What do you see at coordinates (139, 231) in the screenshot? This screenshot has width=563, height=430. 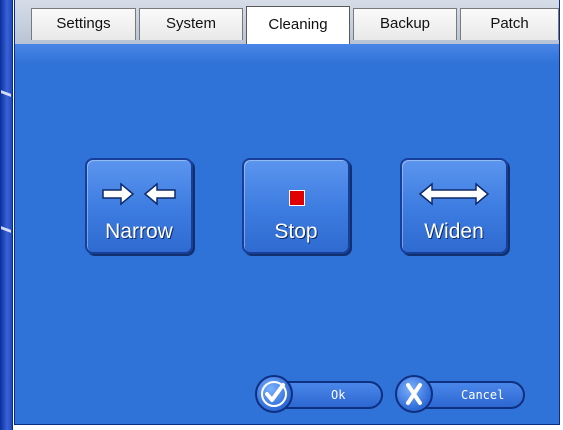 I see `narrow-label: Narrow` at bounding box center [139, 231].